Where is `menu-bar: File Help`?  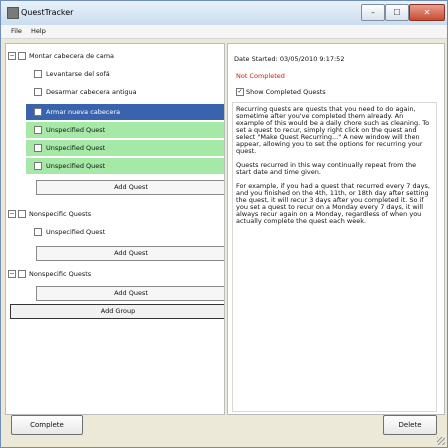 menu-bar: File Help is located at coordinates (224, 32).